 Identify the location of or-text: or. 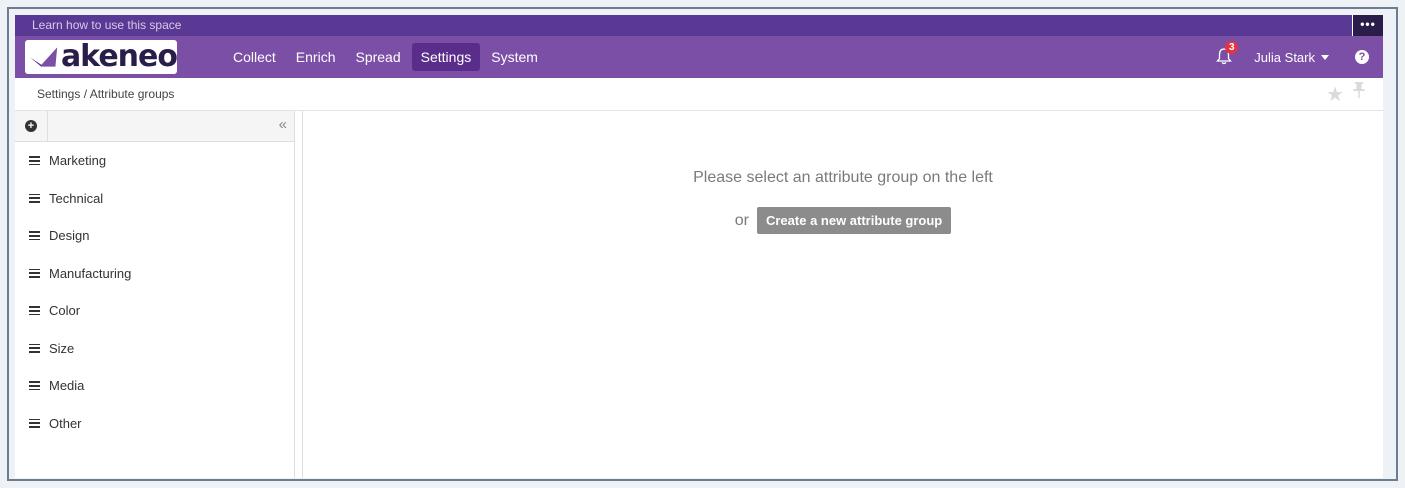
(741, 220).